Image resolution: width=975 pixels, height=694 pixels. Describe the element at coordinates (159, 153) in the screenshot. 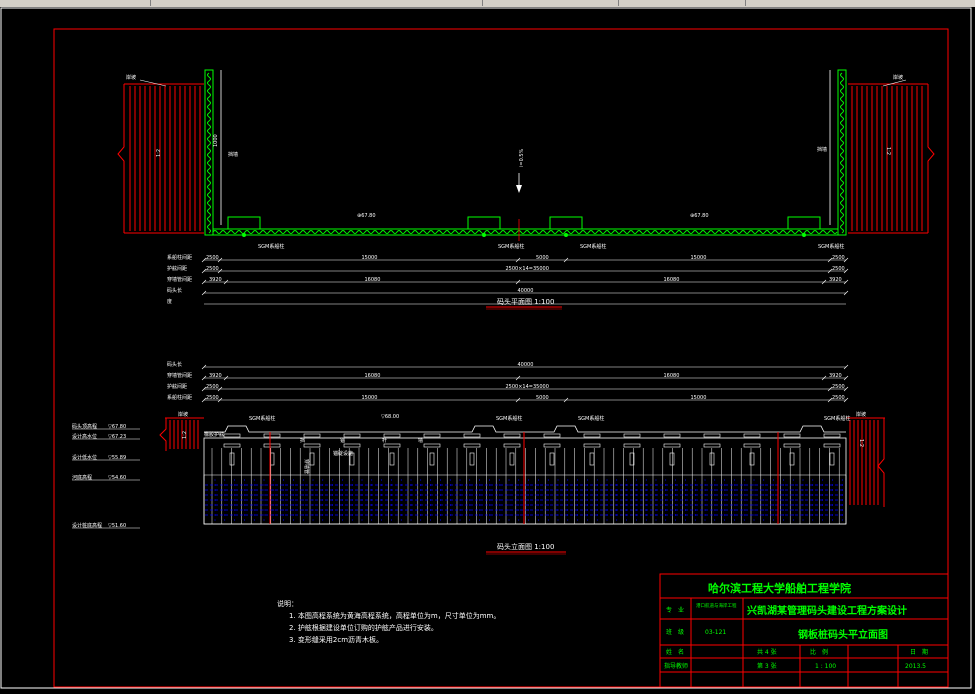

I see `left-slope-label: 1:2` at that location.